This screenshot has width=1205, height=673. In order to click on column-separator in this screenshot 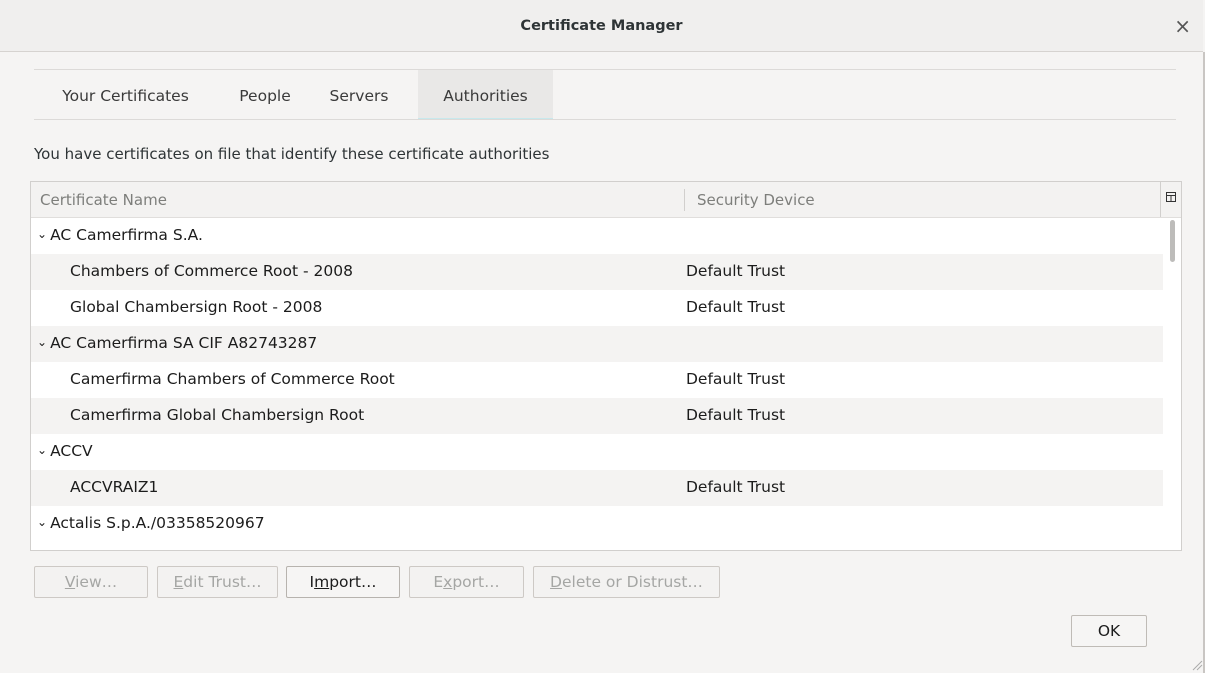, I will do `click(684, 200)`.